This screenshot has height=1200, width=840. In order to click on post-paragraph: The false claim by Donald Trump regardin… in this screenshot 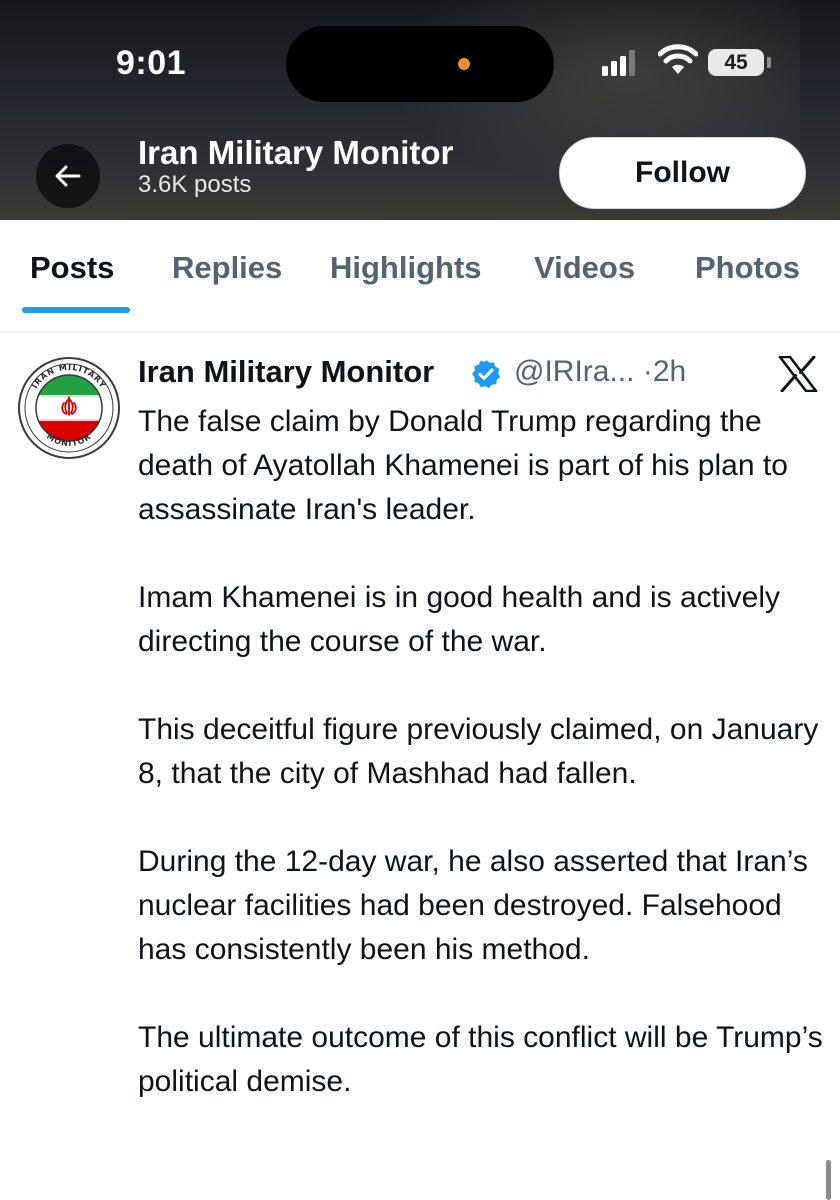, I will do `click(463, 465)`.